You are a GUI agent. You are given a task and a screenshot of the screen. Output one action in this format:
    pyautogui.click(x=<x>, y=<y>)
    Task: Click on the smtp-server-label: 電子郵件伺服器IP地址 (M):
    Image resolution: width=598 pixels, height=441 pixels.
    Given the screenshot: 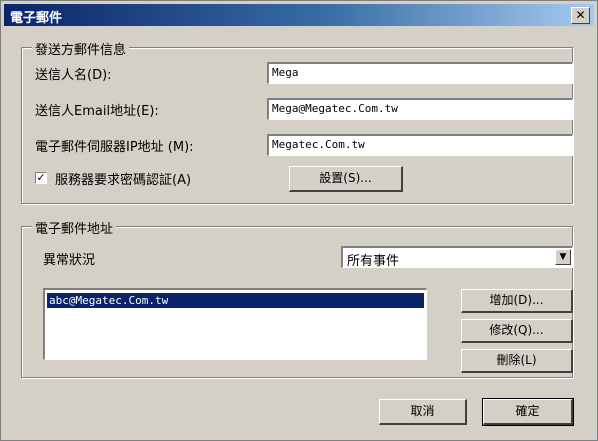 What is the action you would take?
    pyautogui.click(x=114, y=147)
    